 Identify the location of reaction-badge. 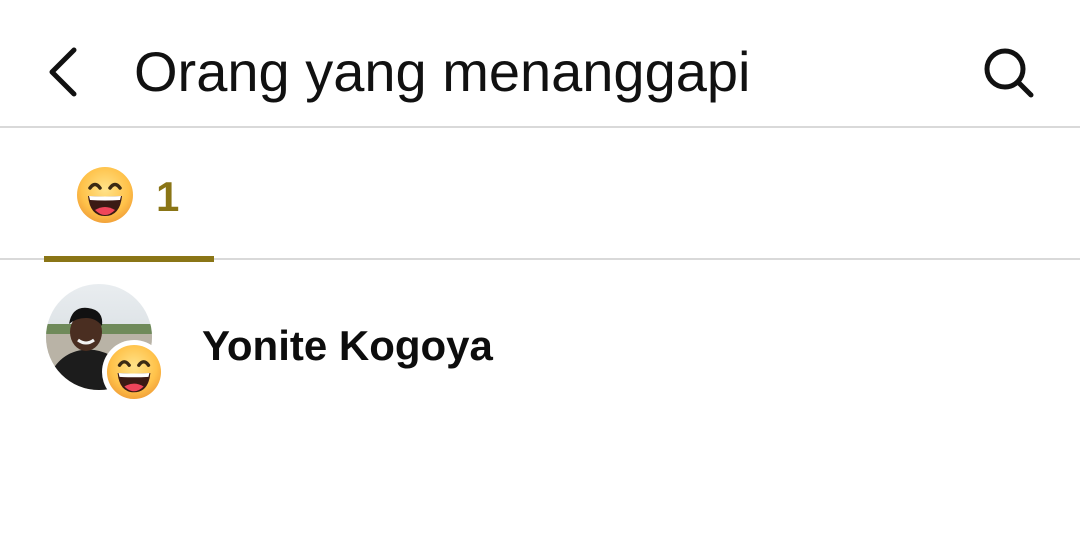
(134, 372).